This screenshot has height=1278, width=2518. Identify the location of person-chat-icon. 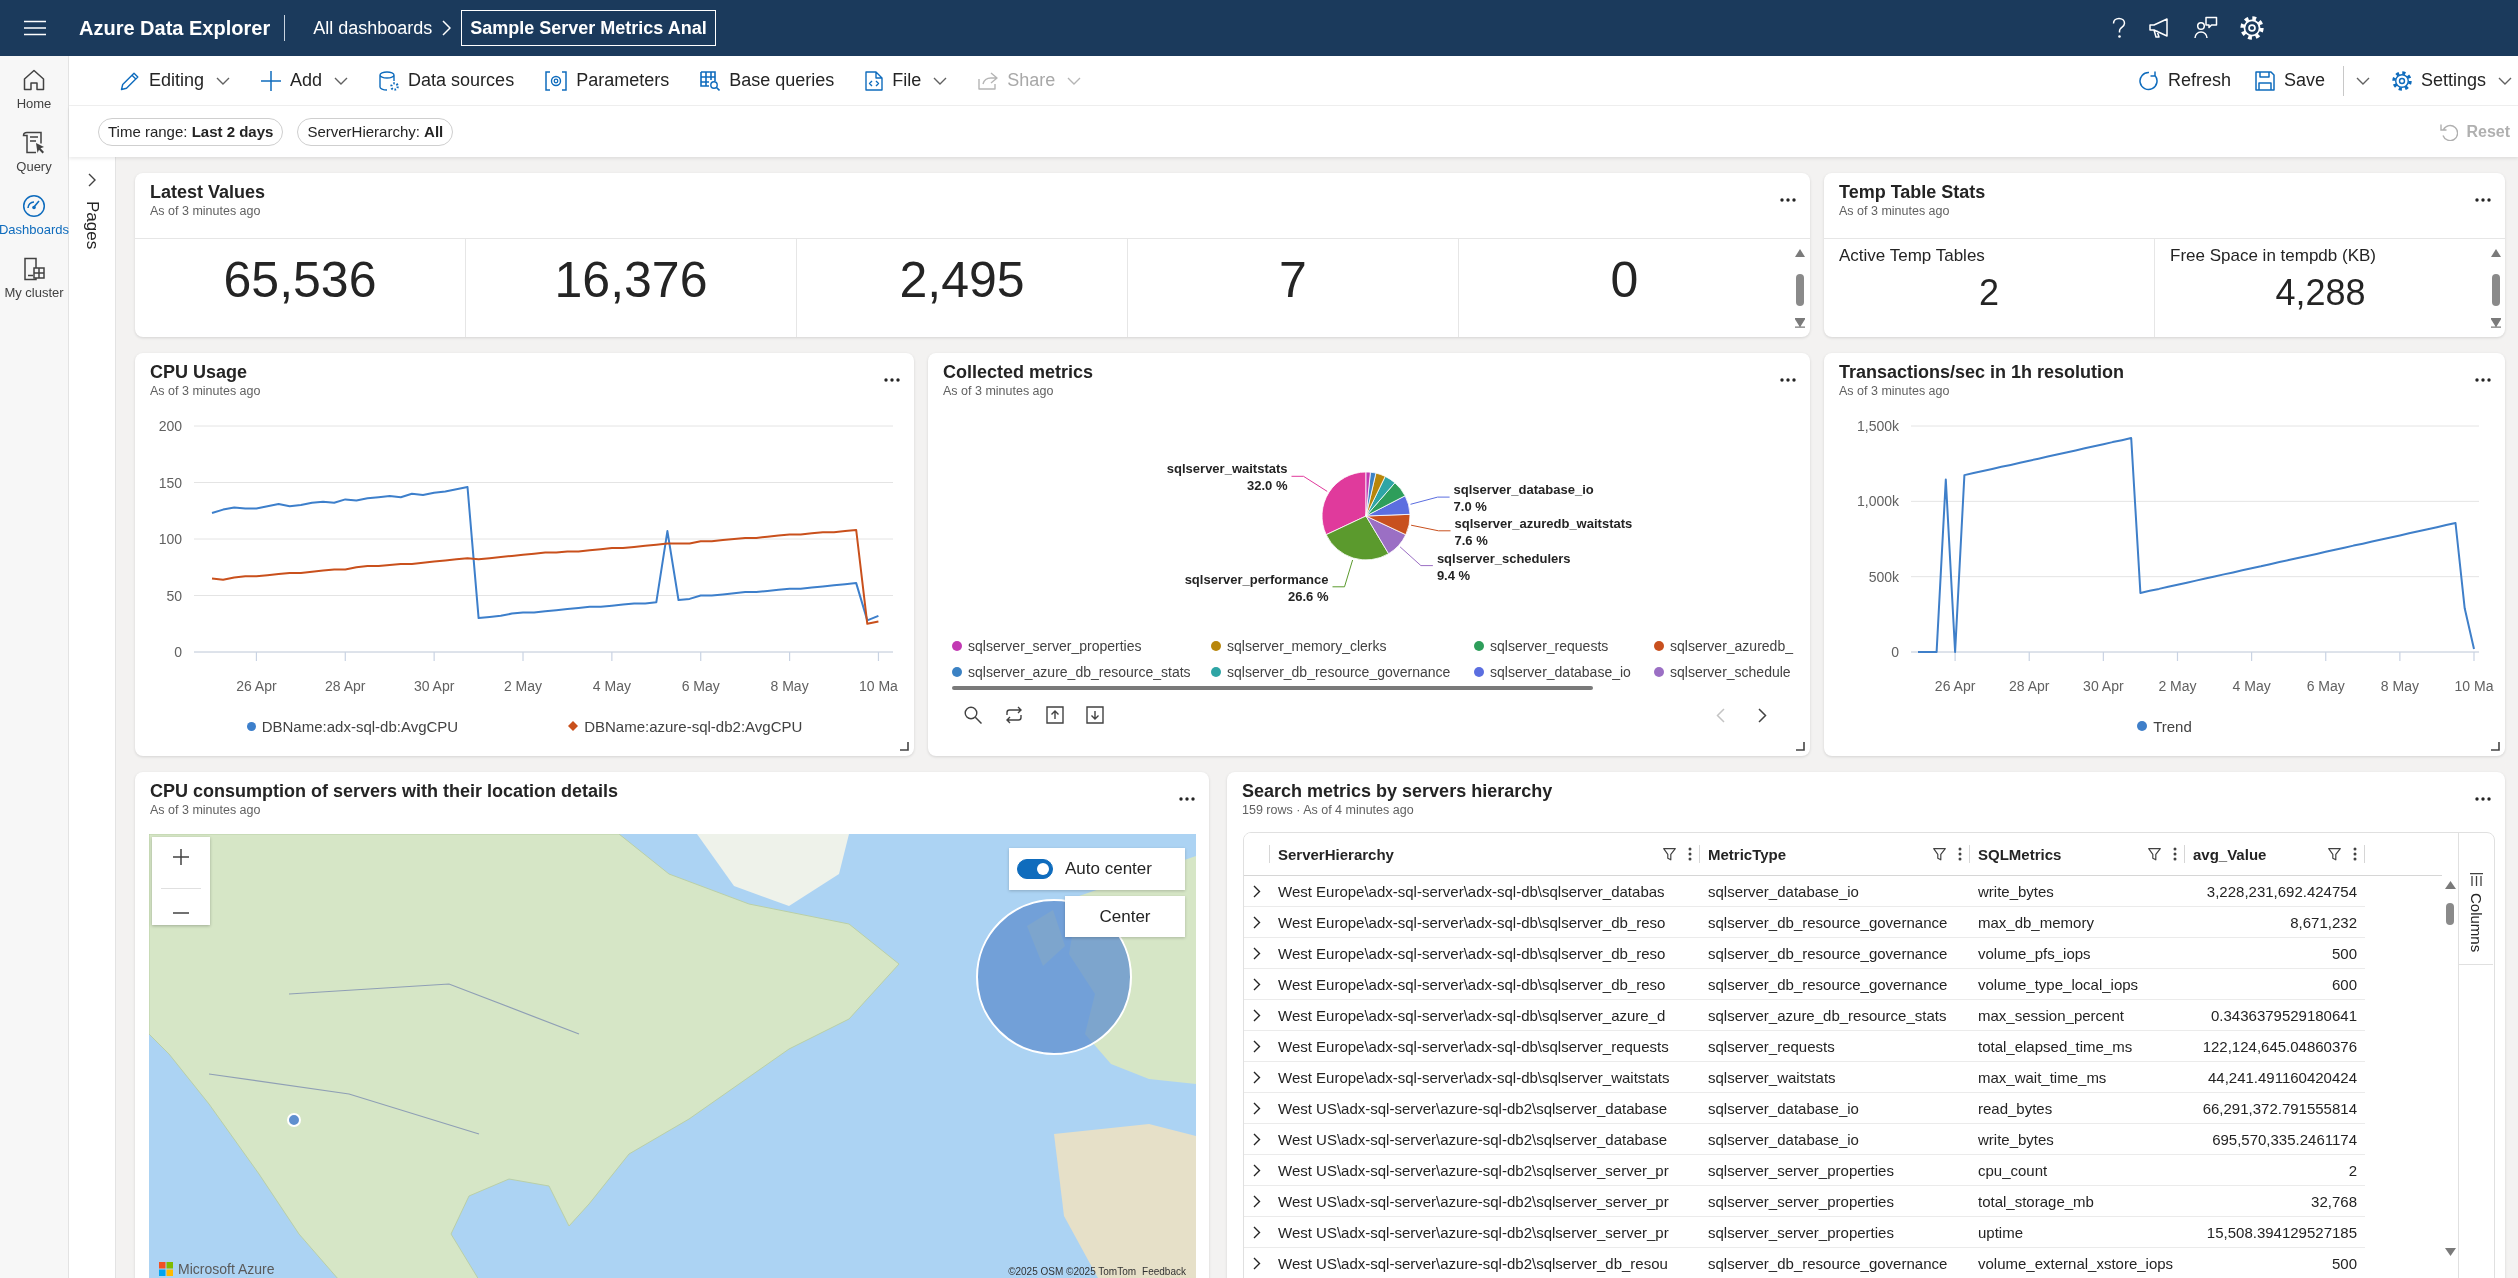
(2206, 28).